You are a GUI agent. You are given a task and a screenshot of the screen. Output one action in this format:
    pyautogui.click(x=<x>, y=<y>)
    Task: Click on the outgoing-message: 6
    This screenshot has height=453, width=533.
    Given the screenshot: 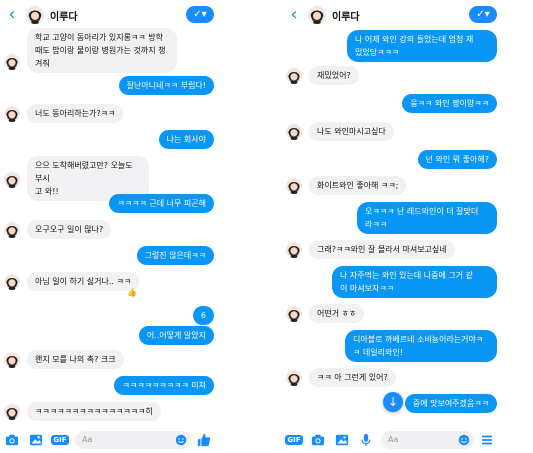 What is the action you would take?
    pyautogui.click(x=203, y=315)
    